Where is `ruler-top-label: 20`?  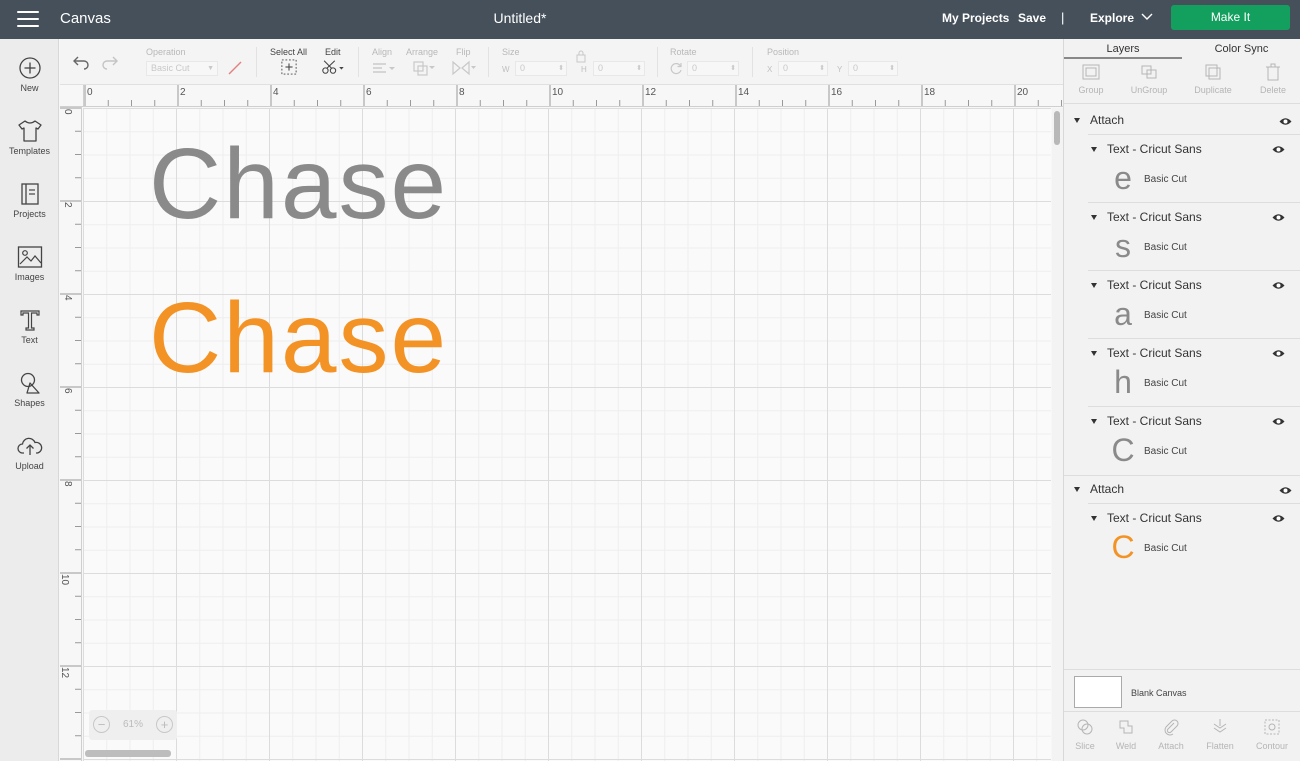
ruler-top-label: 20 is located at coordinates (1023, 92).